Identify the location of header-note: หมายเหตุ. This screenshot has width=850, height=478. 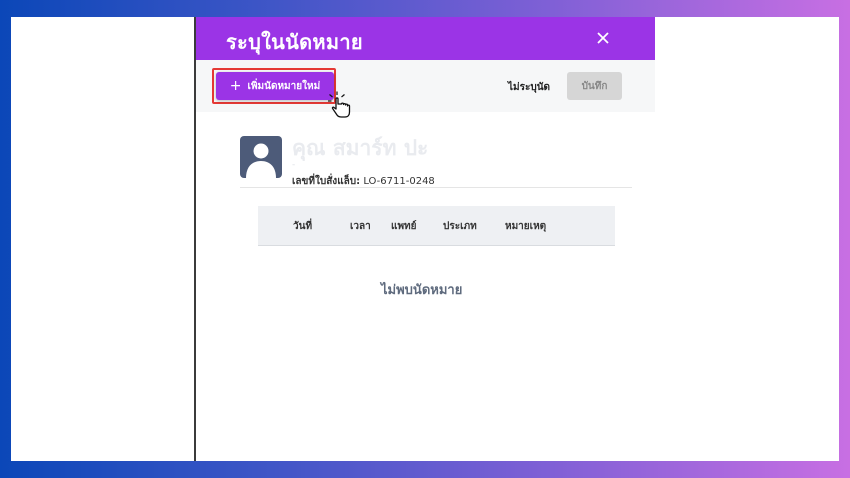
(526, 226).